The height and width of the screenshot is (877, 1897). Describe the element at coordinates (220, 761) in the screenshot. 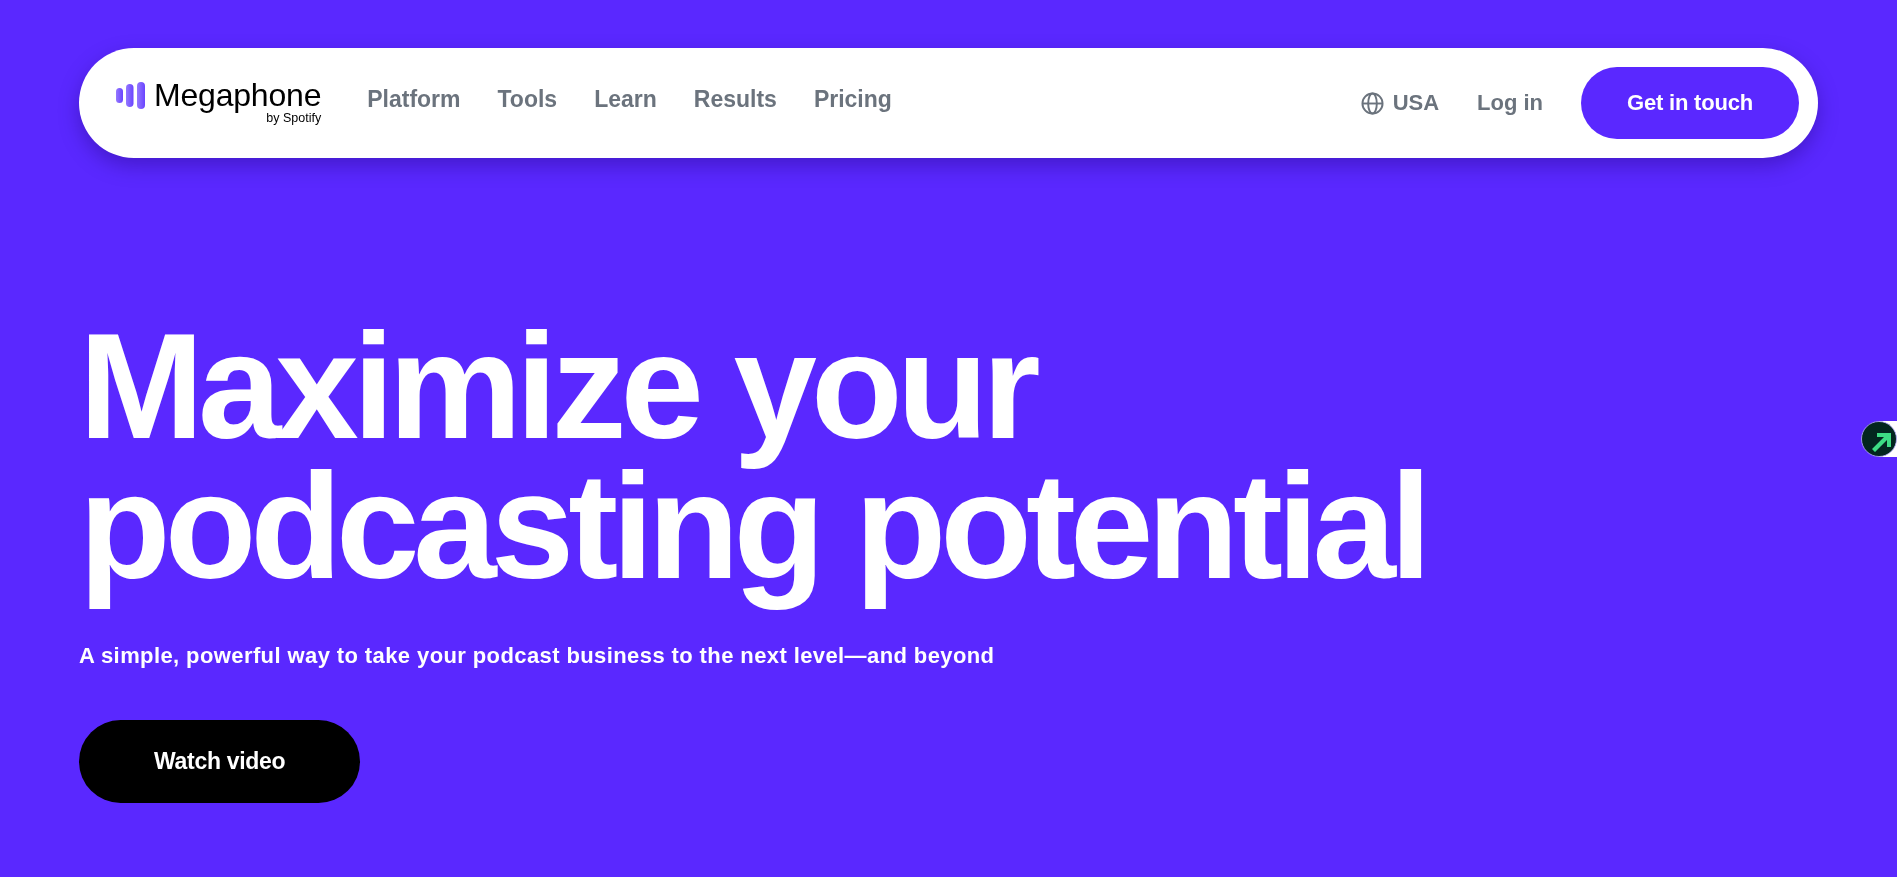

I see `watch-video-button: Watch video` at that location.